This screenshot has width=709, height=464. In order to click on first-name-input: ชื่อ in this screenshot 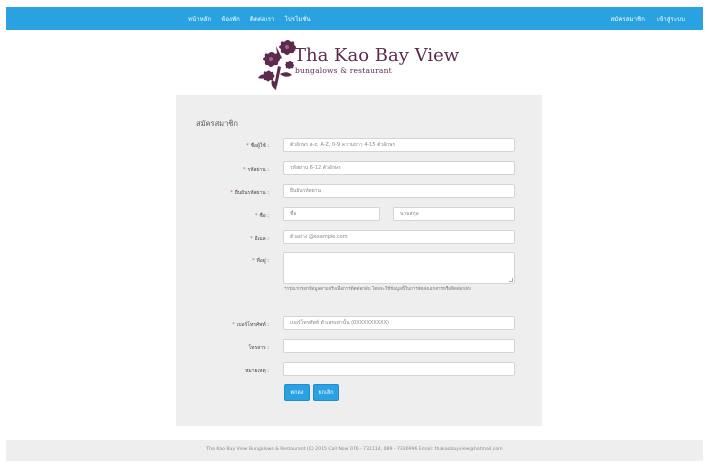, I will do `click(331, 214)`.